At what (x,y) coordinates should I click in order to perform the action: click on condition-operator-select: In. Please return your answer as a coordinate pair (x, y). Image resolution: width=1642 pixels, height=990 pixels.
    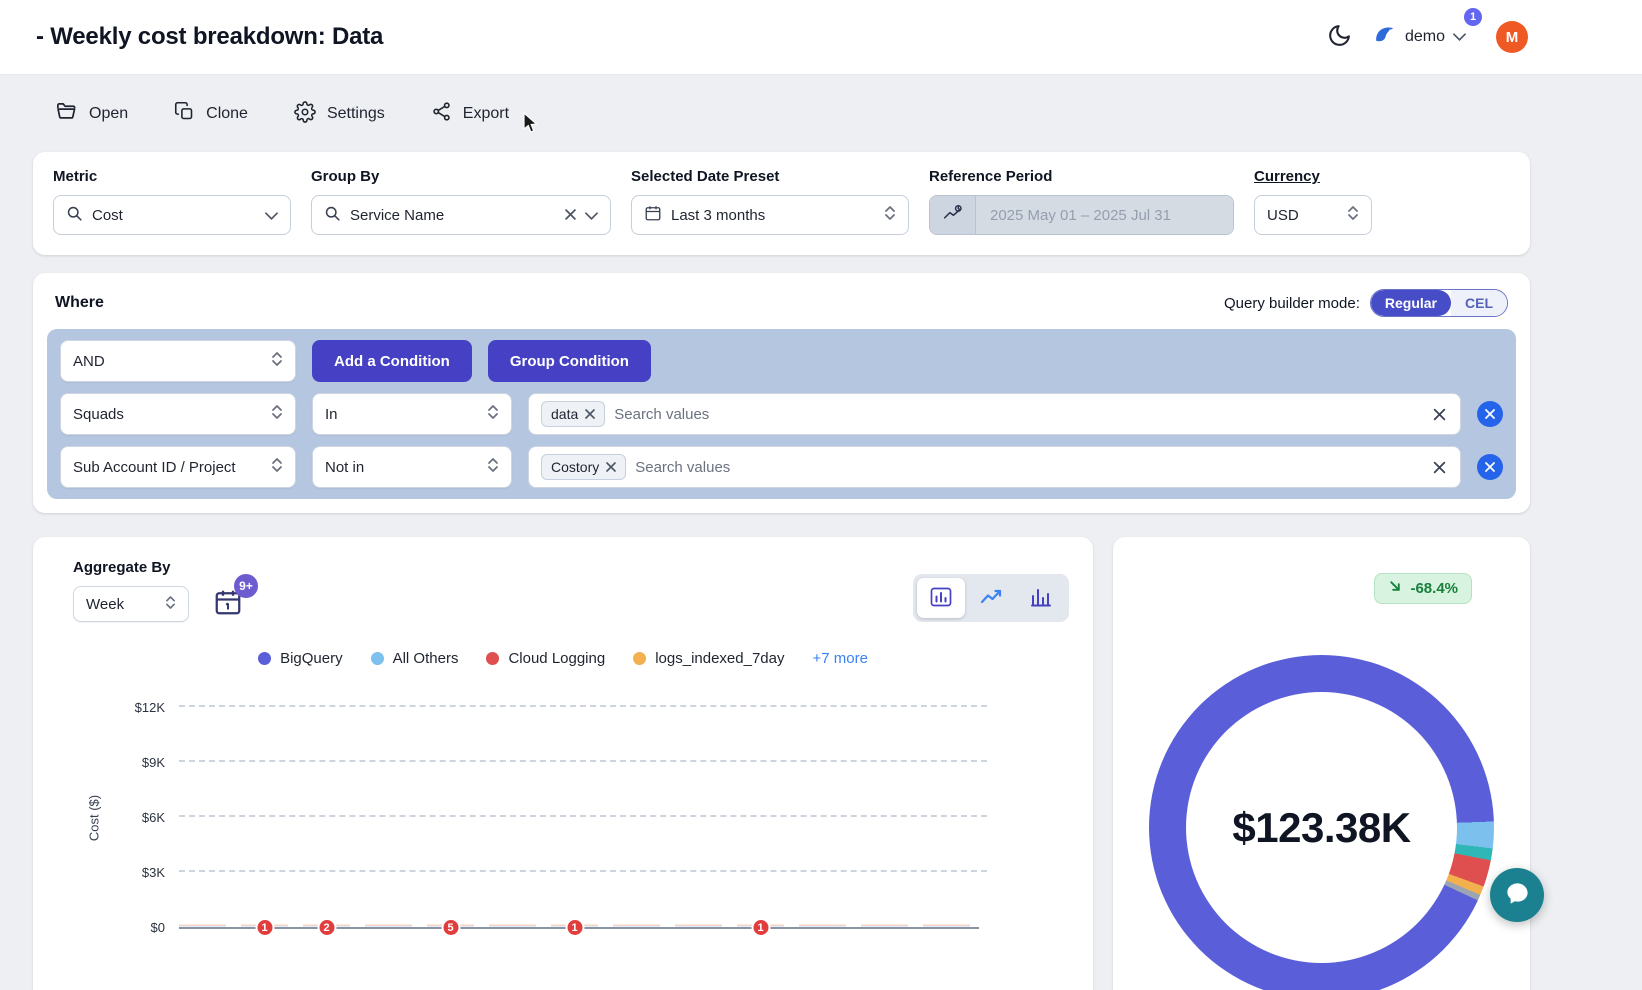
    Looking at the image, I should click on (412, 414).